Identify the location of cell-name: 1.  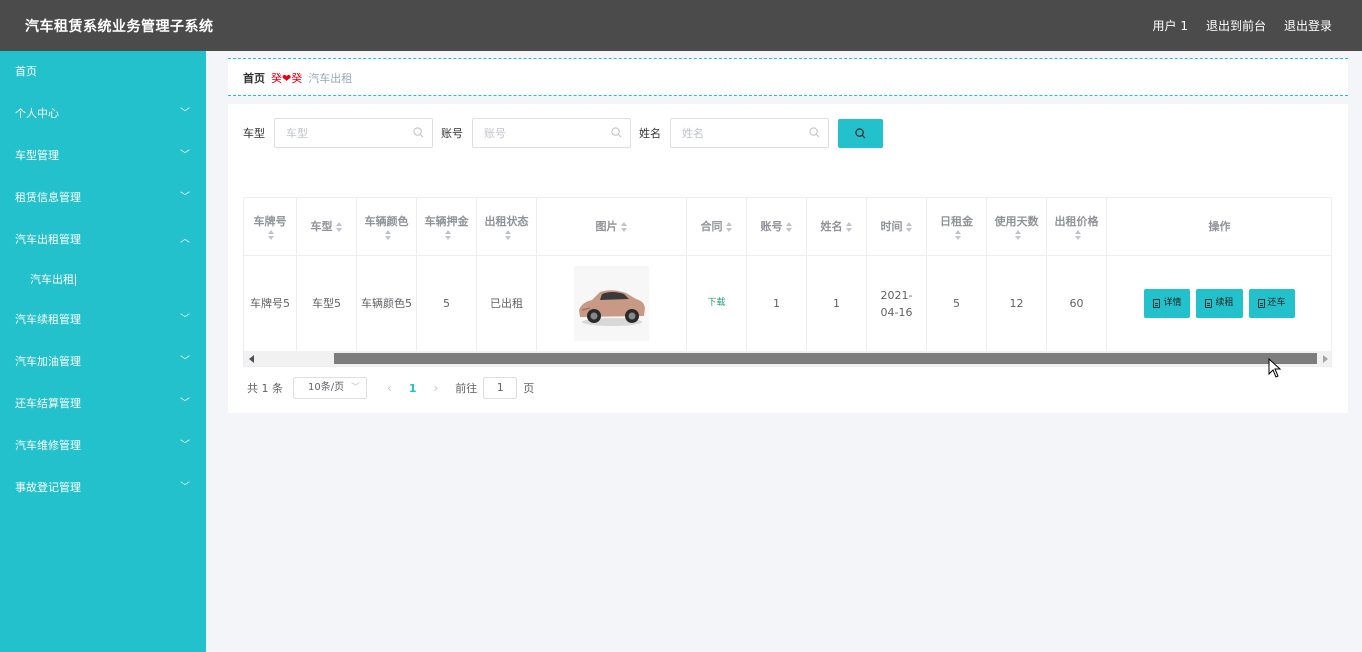
(837, 303).